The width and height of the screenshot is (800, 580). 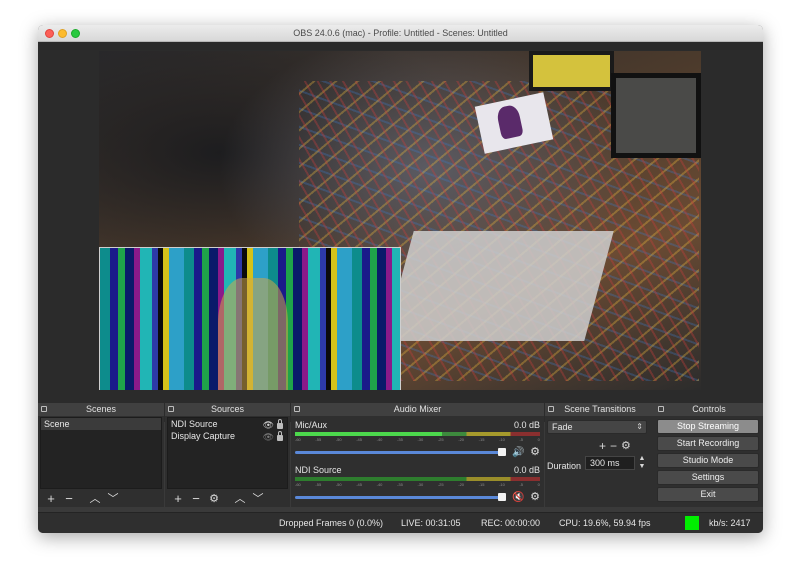 I want to click on glitch-figure-image, so click(x=253, y=334).